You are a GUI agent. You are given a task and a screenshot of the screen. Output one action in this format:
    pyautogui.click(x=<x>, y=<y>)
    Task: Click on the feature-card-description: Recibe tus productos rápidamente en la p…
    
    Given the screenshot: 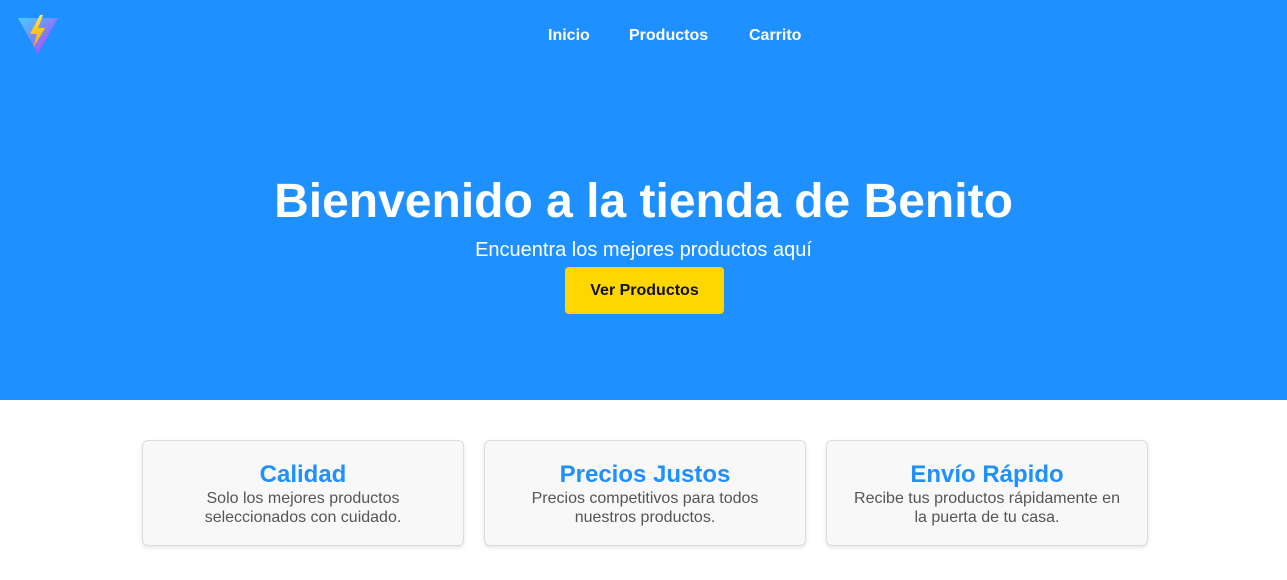 What is the action you would take?
    pyautogui.click(x=987, y=508)
    